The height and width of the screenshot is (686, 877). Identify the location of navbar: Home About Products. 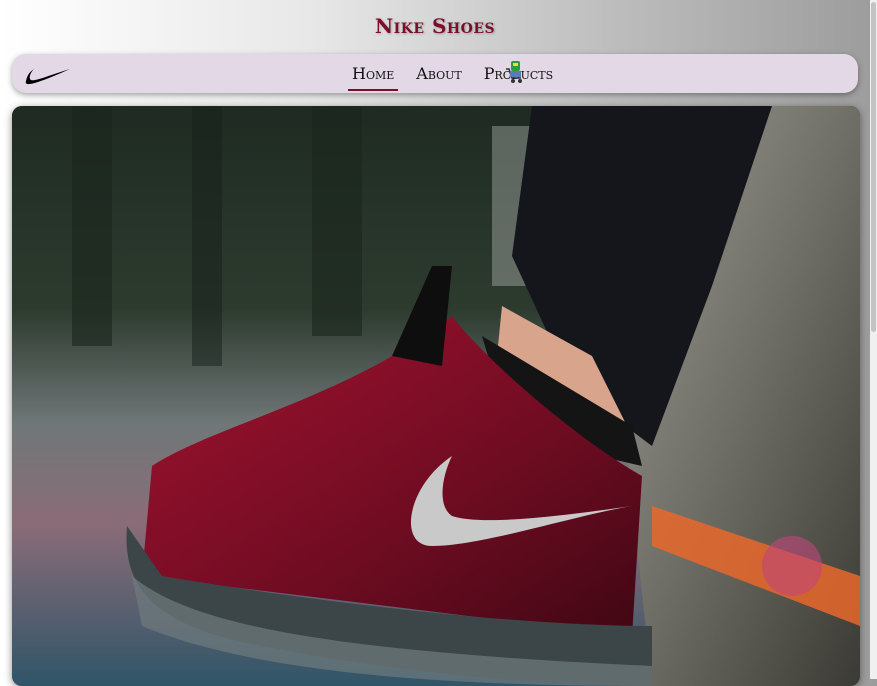
(435, 73).